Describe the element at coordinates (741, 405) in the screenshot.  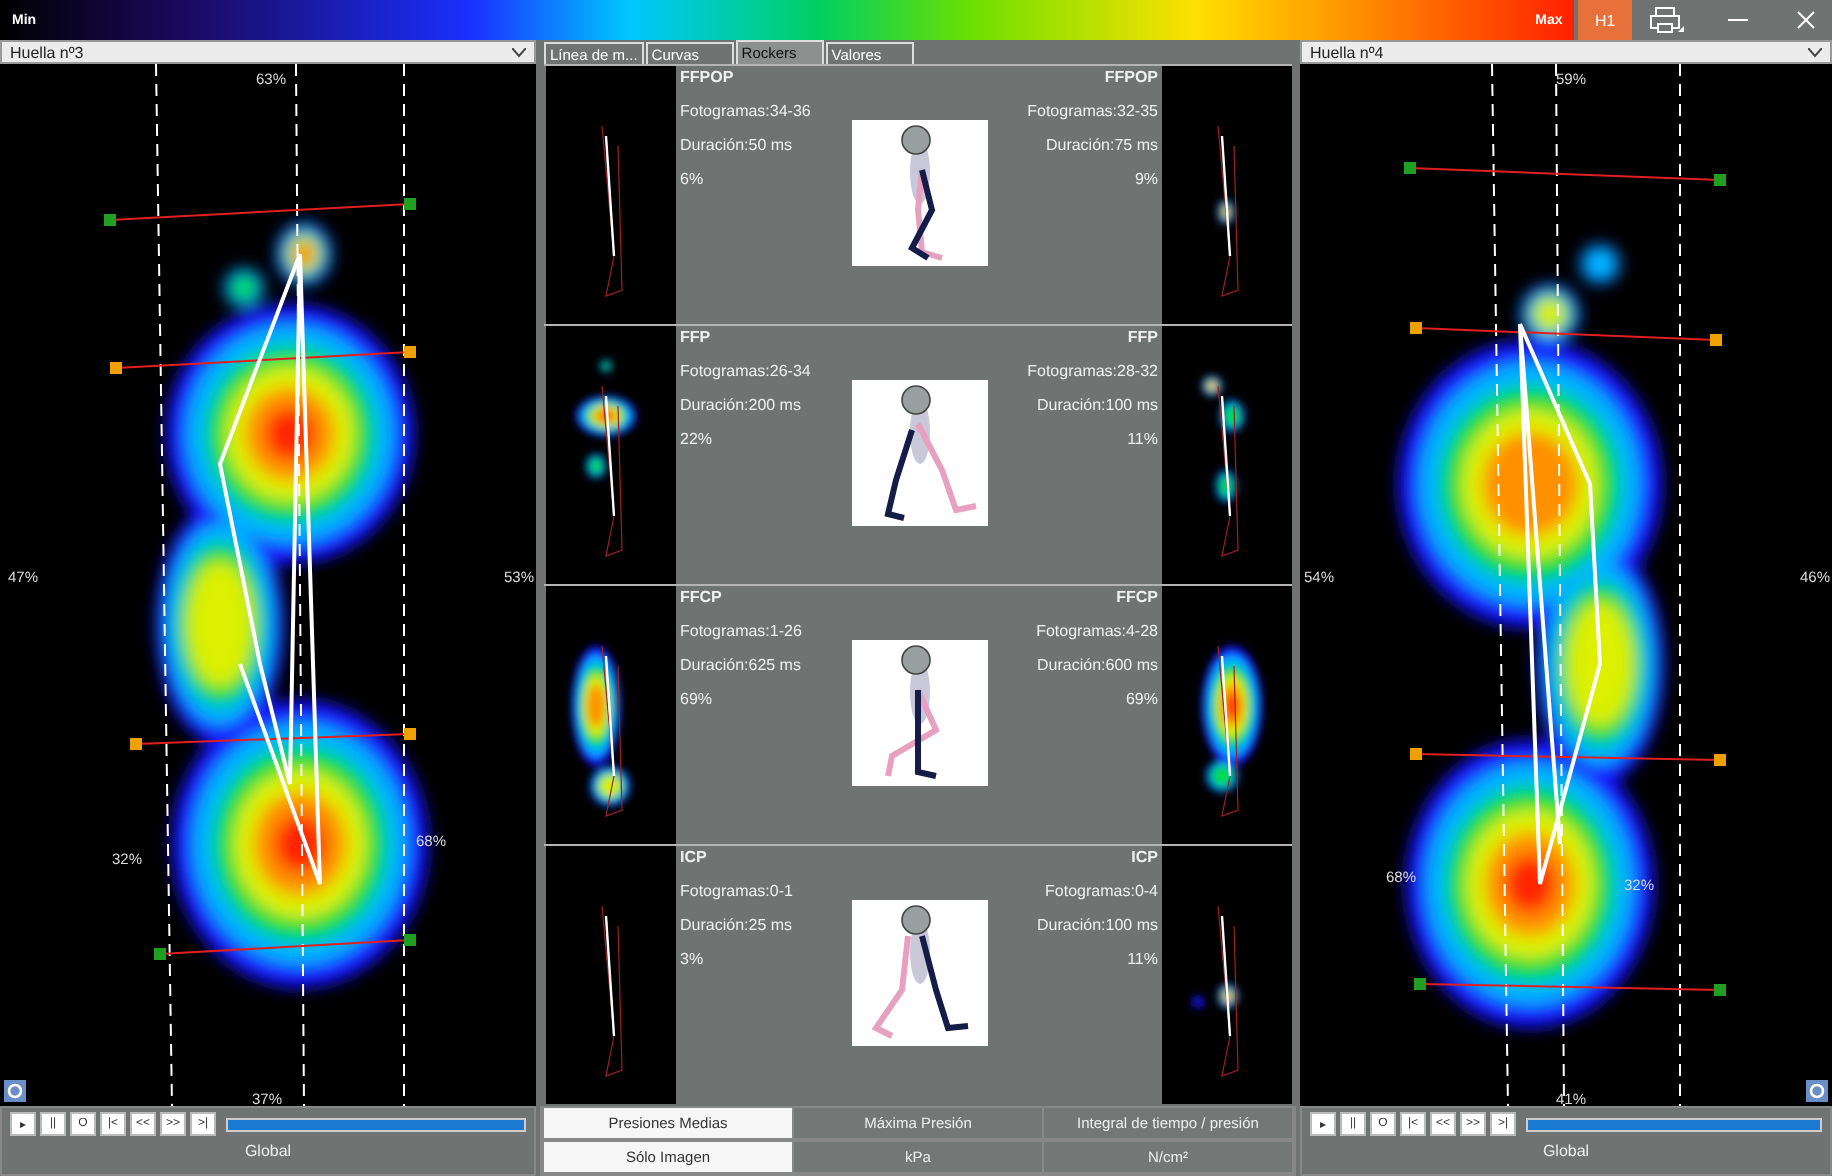
I see `duration-text: Duración:200 ms` at that location.